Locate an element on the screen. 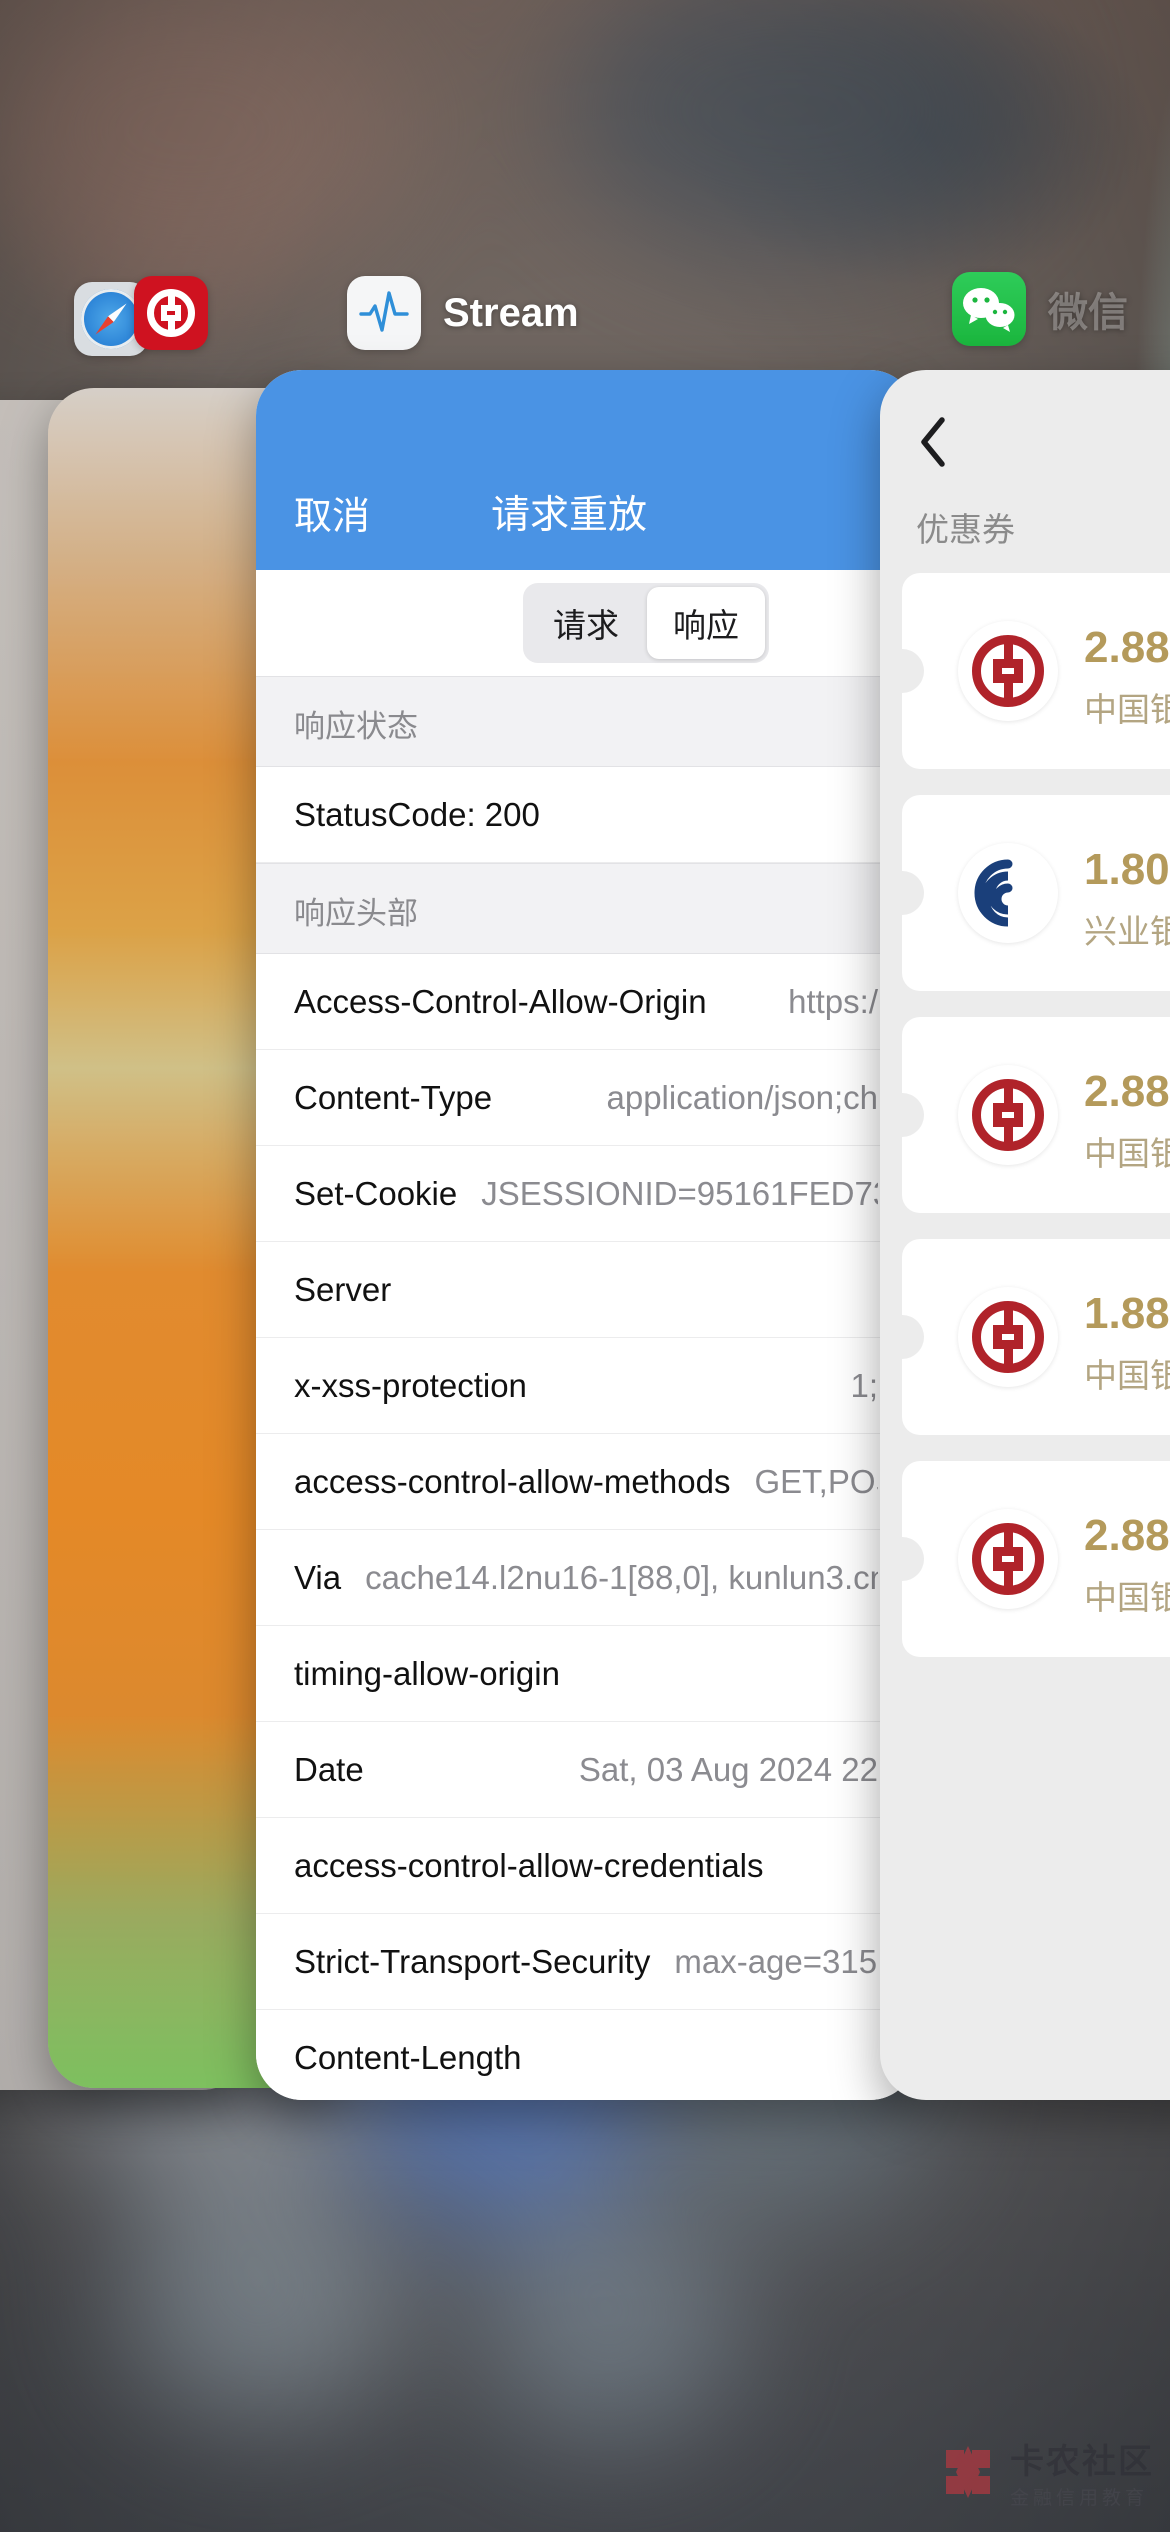 This screenshot has width=1170, height=2532. row-key: x-xss-protection is located at coordinates (410, 1385).